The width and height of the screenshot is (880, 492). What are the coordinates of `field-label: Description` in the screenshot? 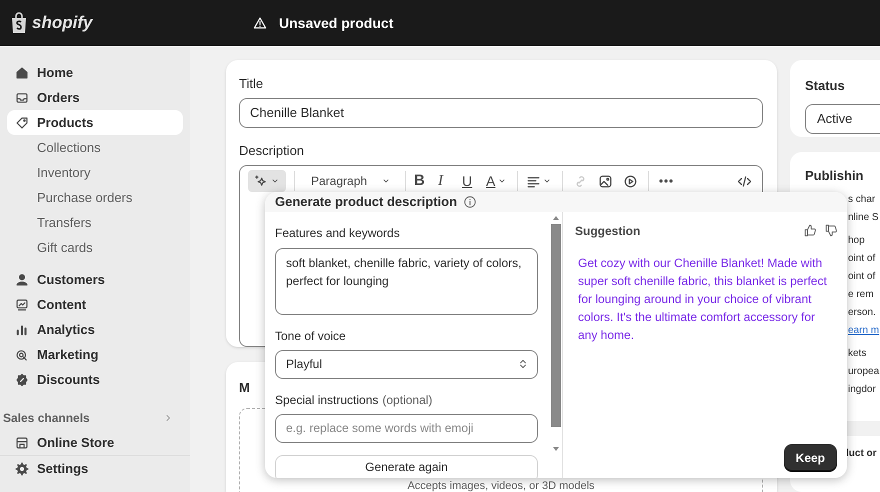 It's located at (271, 151).